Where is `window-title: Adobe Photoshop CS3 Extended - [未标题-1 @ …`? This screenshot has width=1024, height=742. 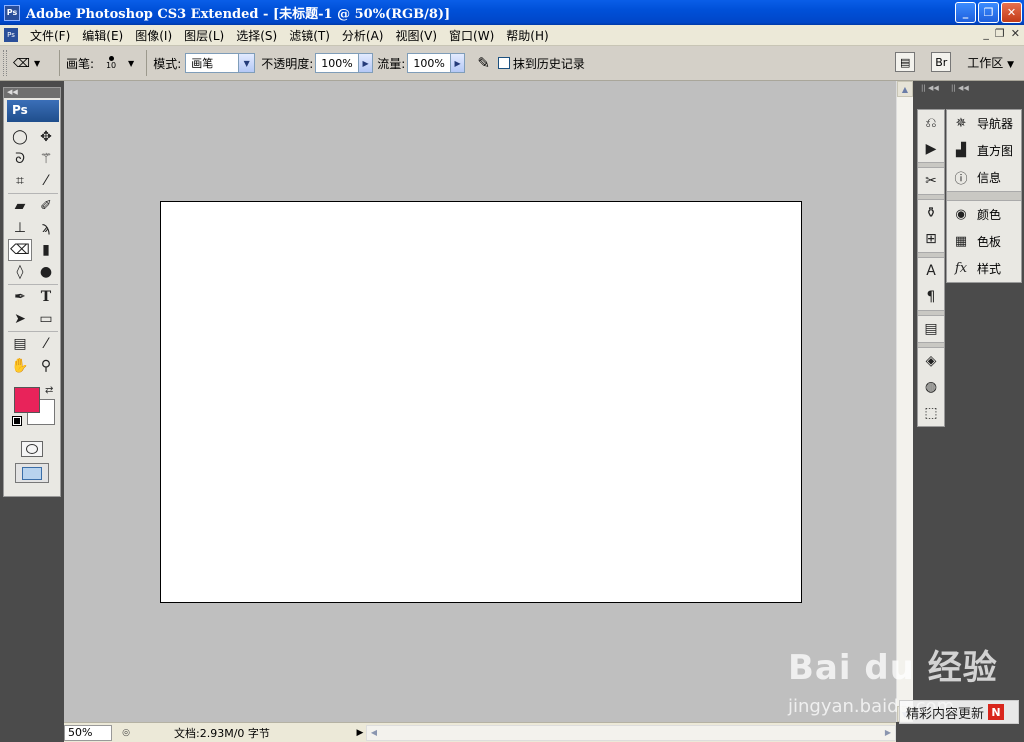 window-title: Adobe Photoshop CS3 Extended - [未标题-1 @ … is located at coordinates (238, 14).